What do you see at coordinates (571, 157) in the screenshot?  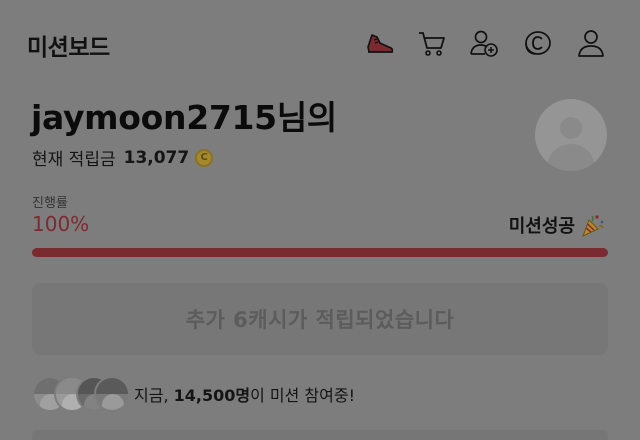 I see `avatar-body-shape` at bounding box center [571, 157].